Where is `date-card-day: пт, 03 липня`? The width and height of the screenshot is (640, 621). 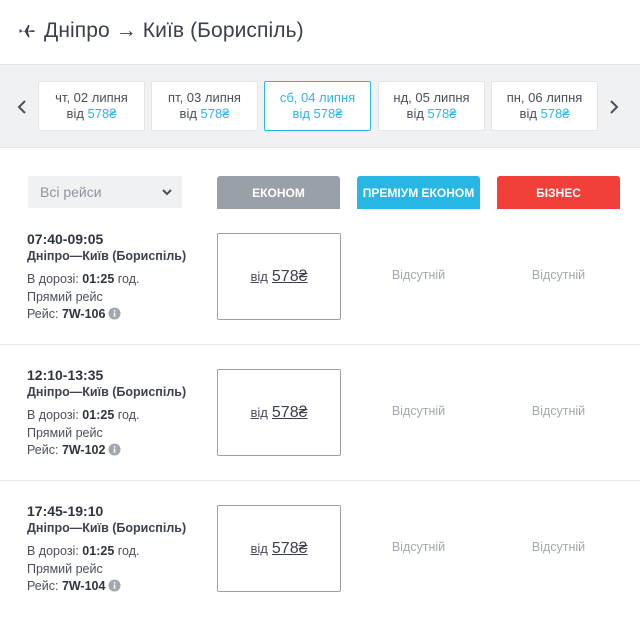 date-card-day: пт, 03 липня is located at coordinates (204, 97).